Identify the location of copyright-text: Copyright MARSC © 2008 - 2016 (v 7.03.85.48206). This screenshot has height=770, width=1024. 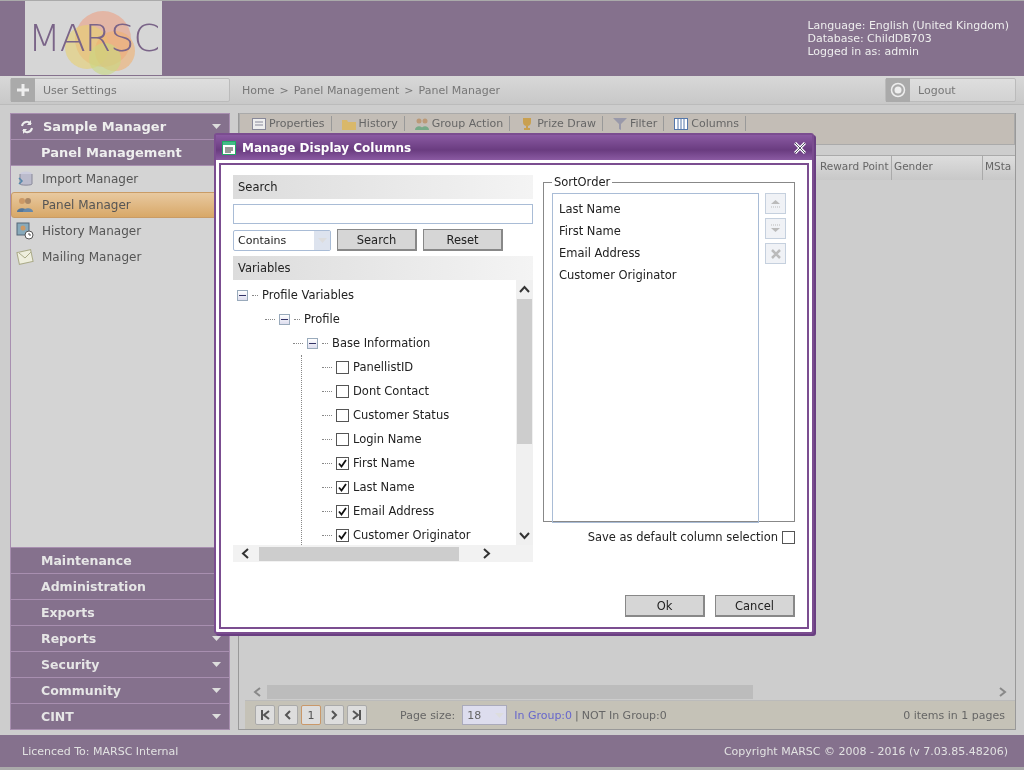
(865, 751).